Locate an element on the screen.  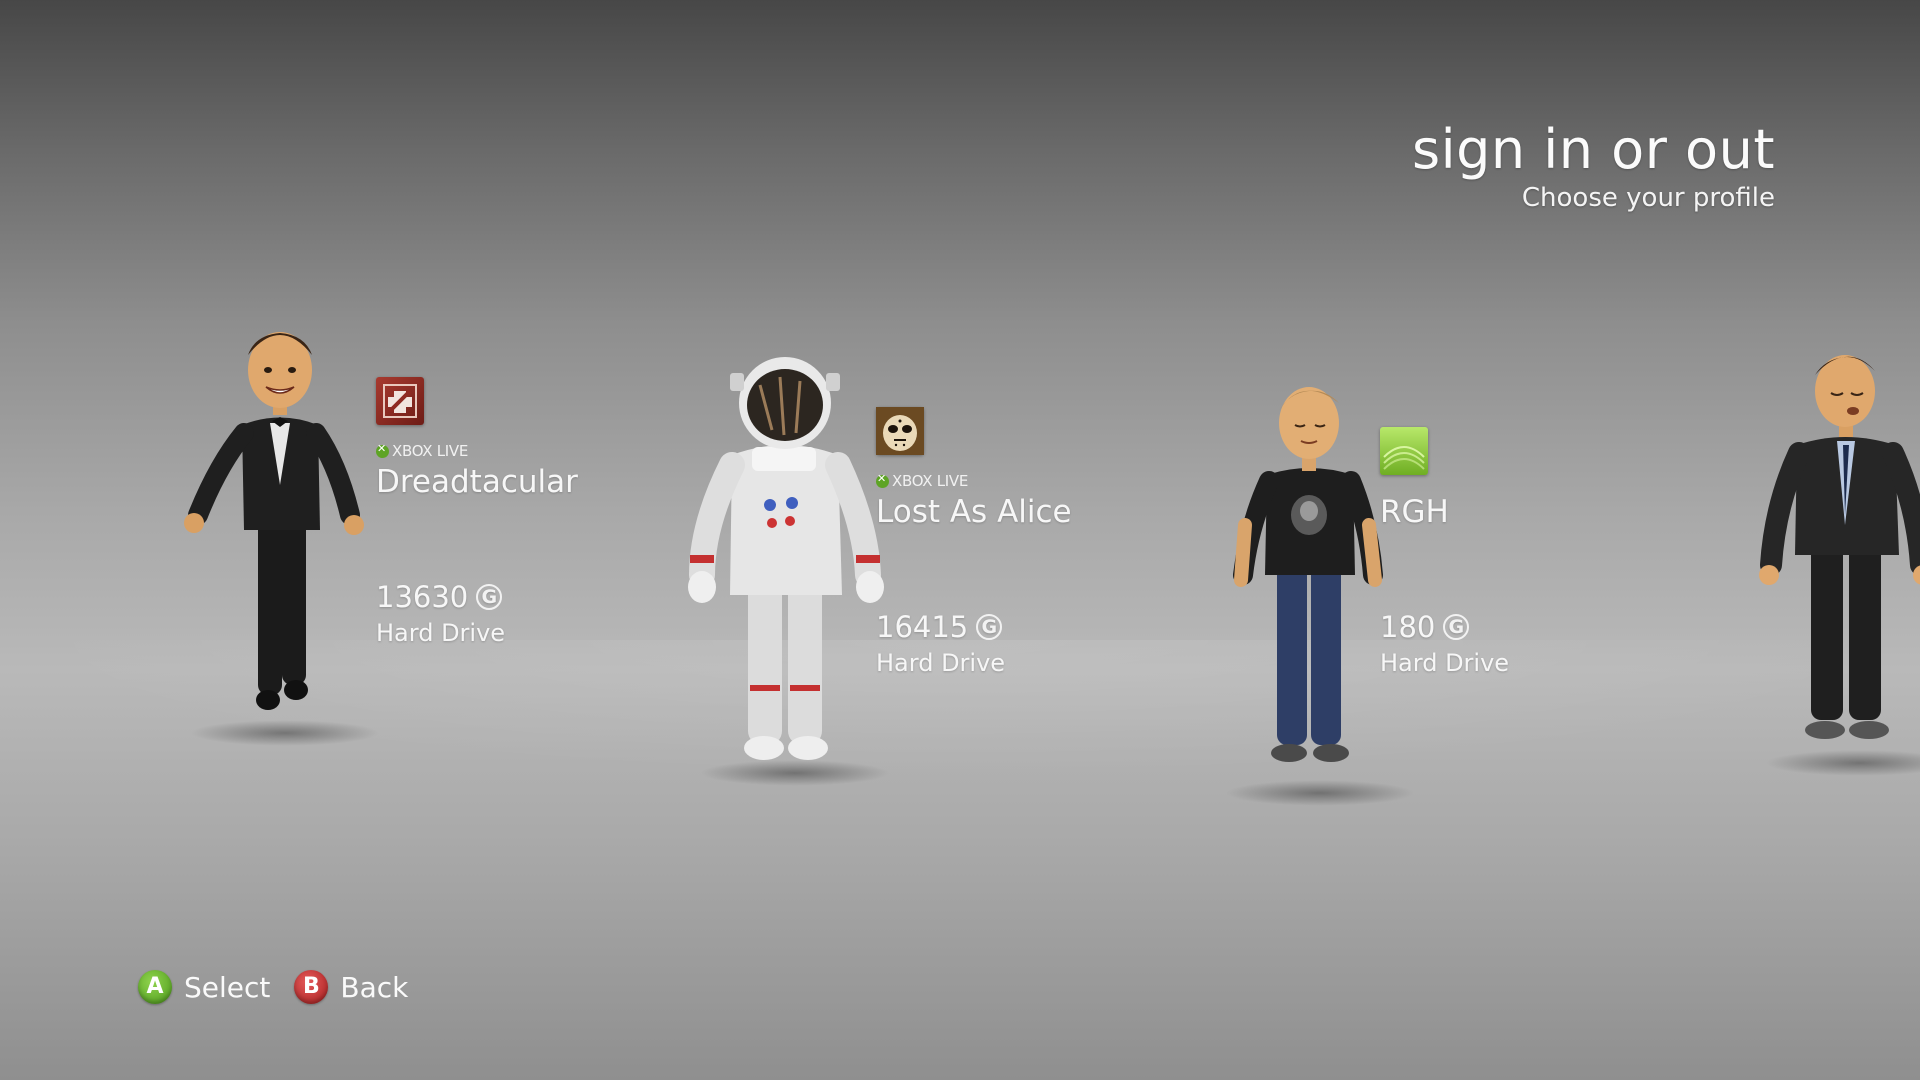
back-action: B Back is located at coordinates (351, 987).